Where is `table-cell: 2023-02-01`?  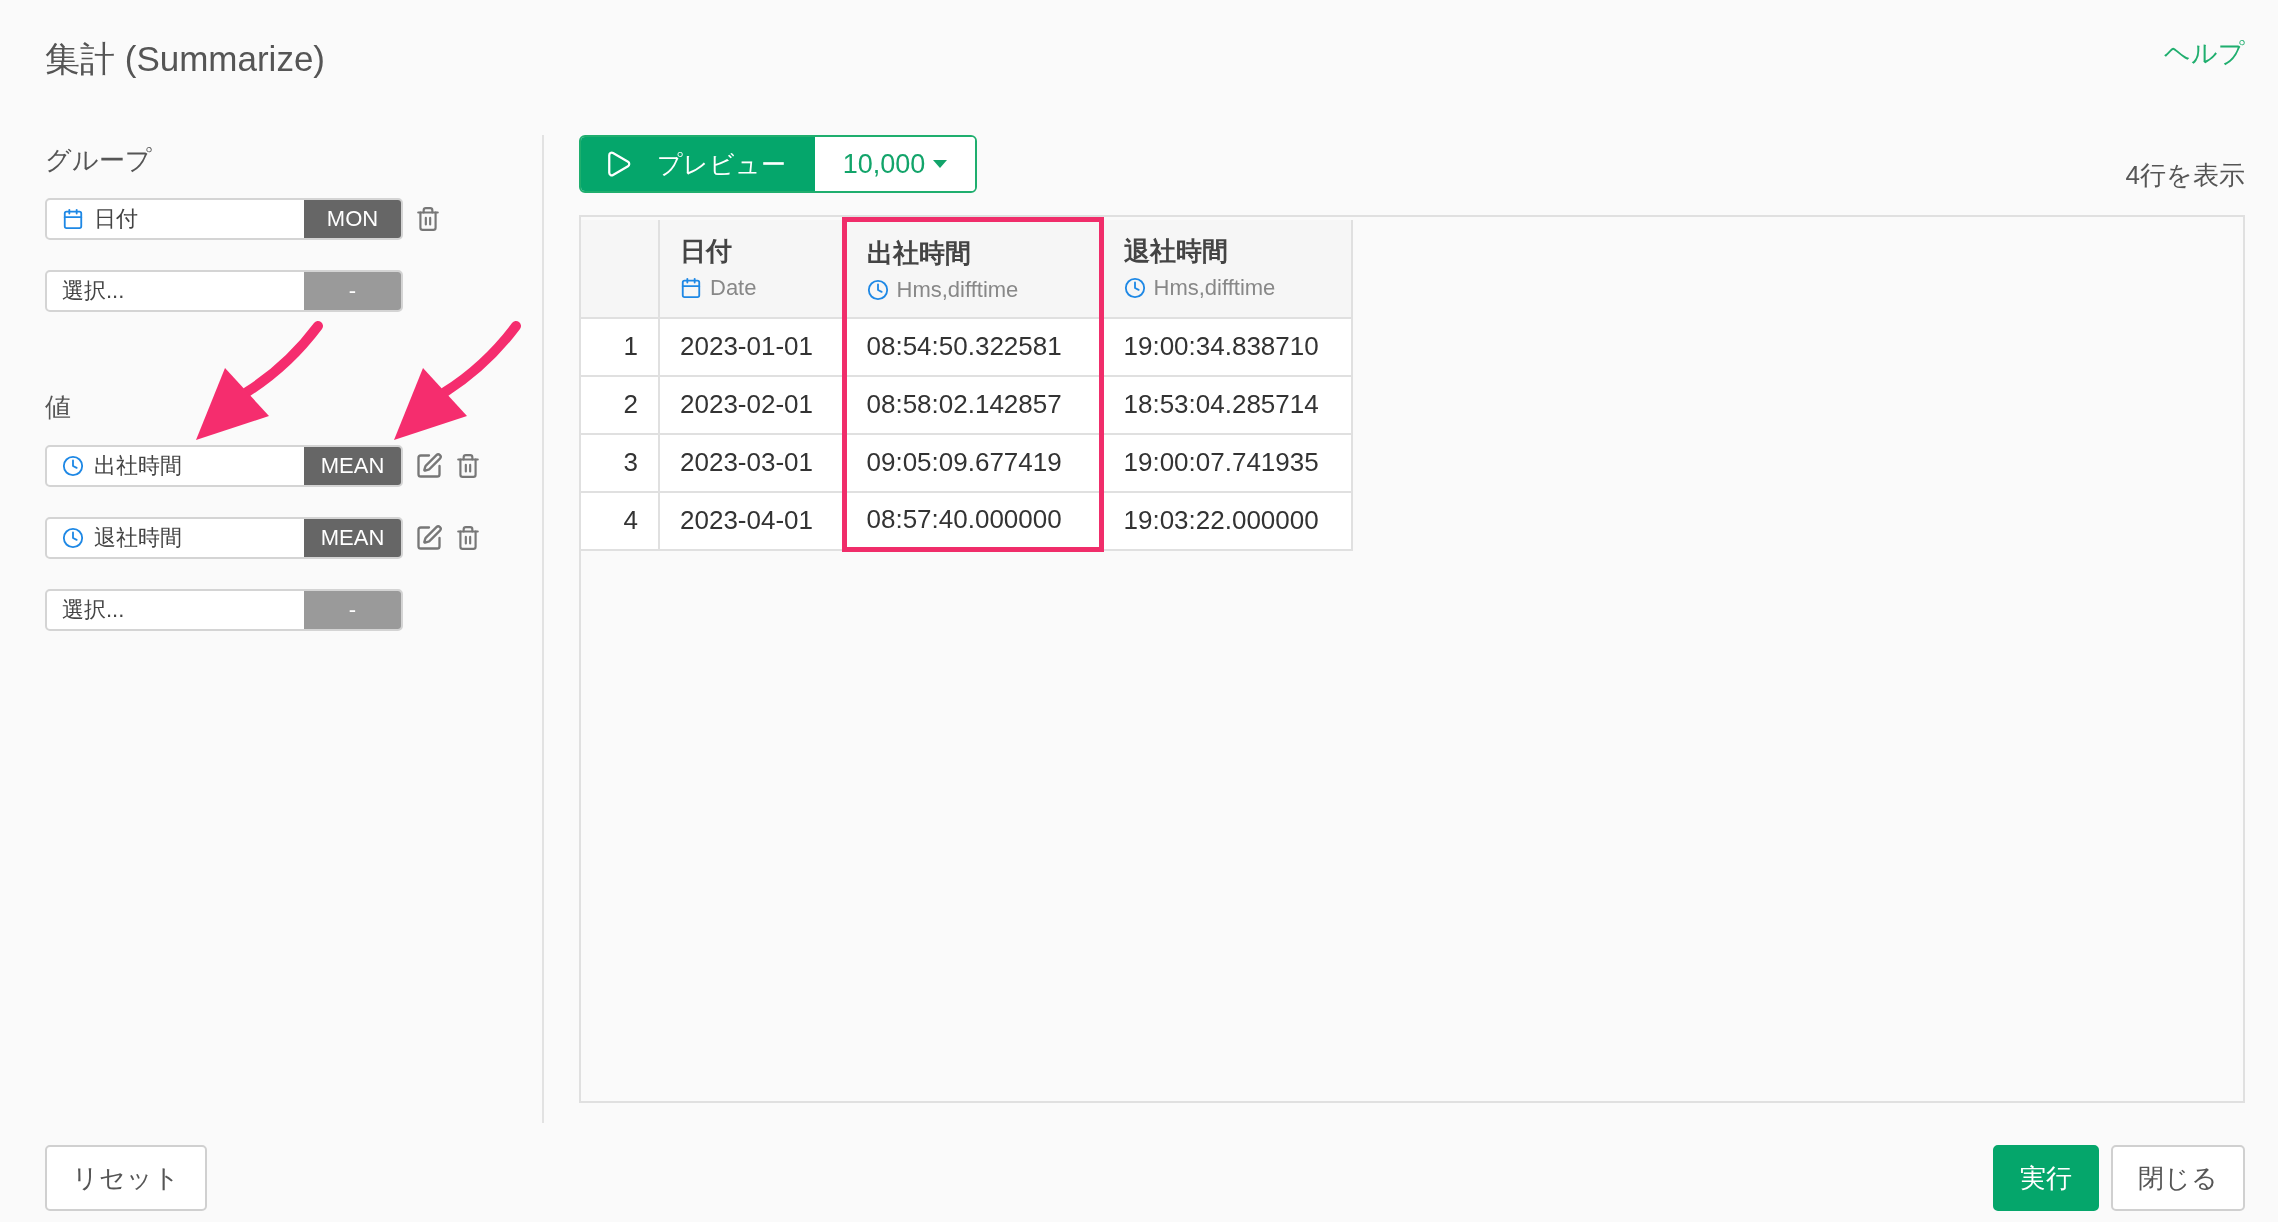 table-cell: 2023-02-01 is located at coordinates (751, 404).